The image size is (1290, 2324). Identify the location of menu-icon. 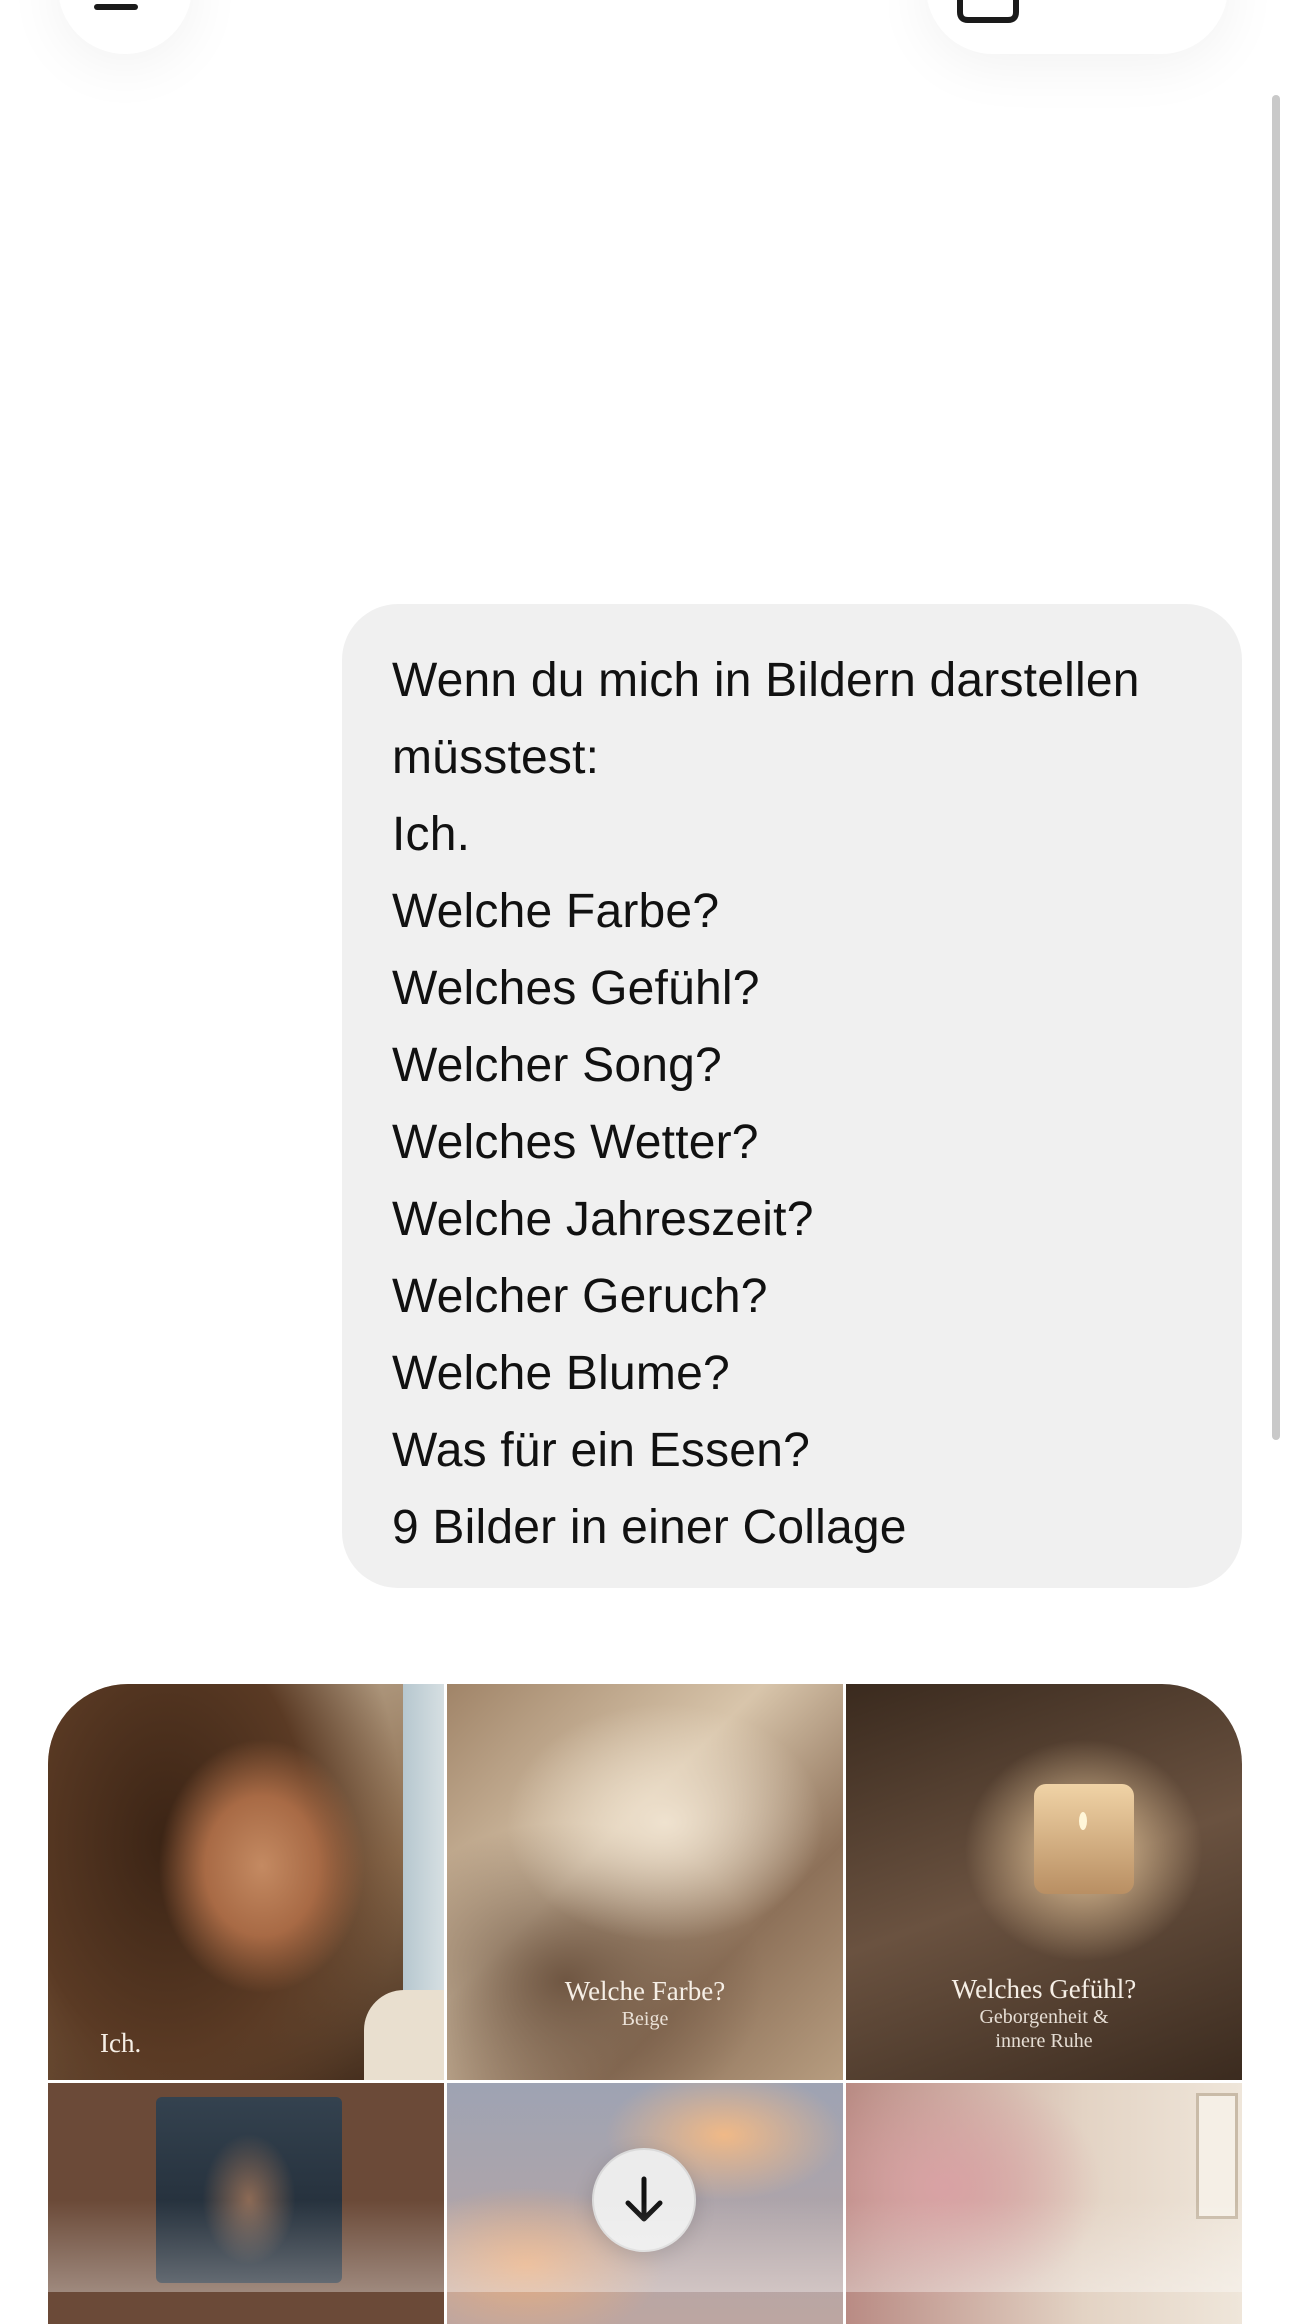
(116, 7).